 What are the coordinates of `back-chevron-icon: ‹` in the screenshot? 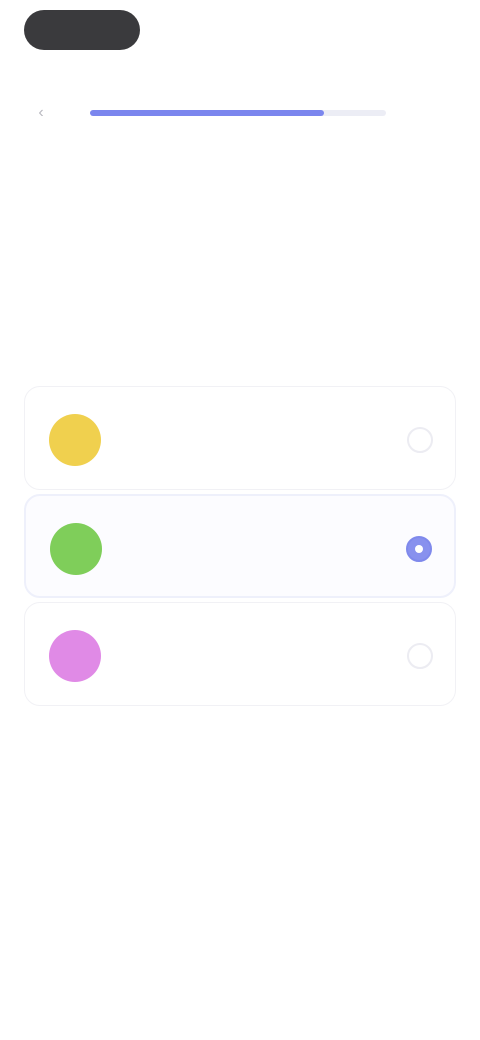 It's located at (41, 113).